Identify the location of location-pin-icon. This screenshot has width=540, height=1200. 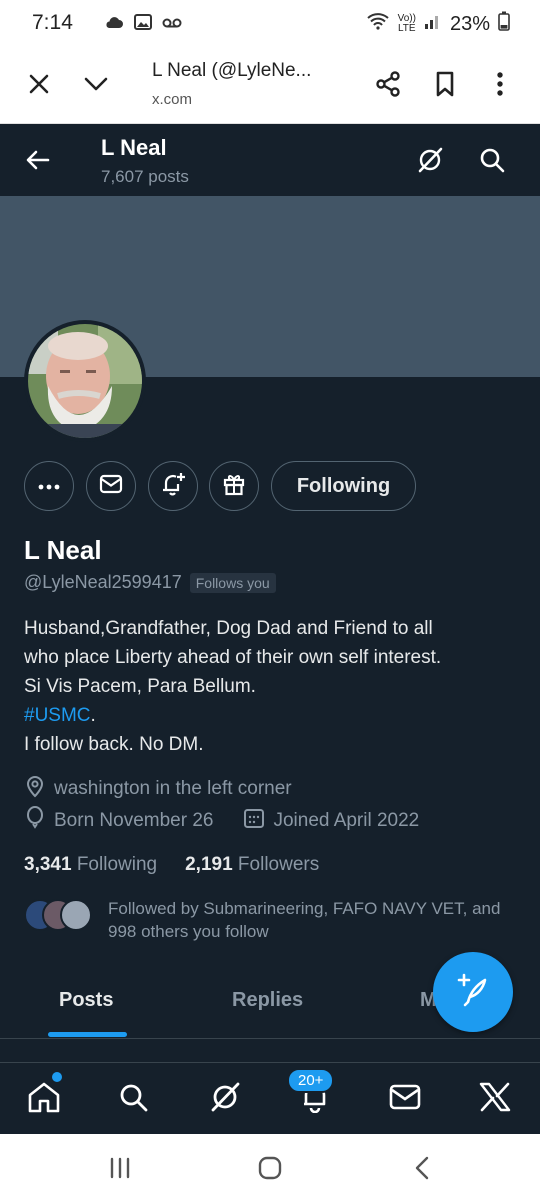
(35, 789).